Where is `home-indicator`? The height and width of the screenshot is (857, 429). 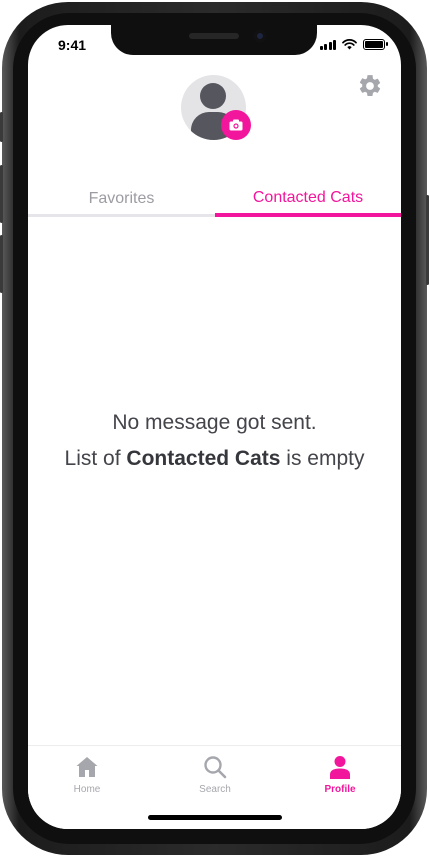
home-indicator is located at coordinates (215, 817).